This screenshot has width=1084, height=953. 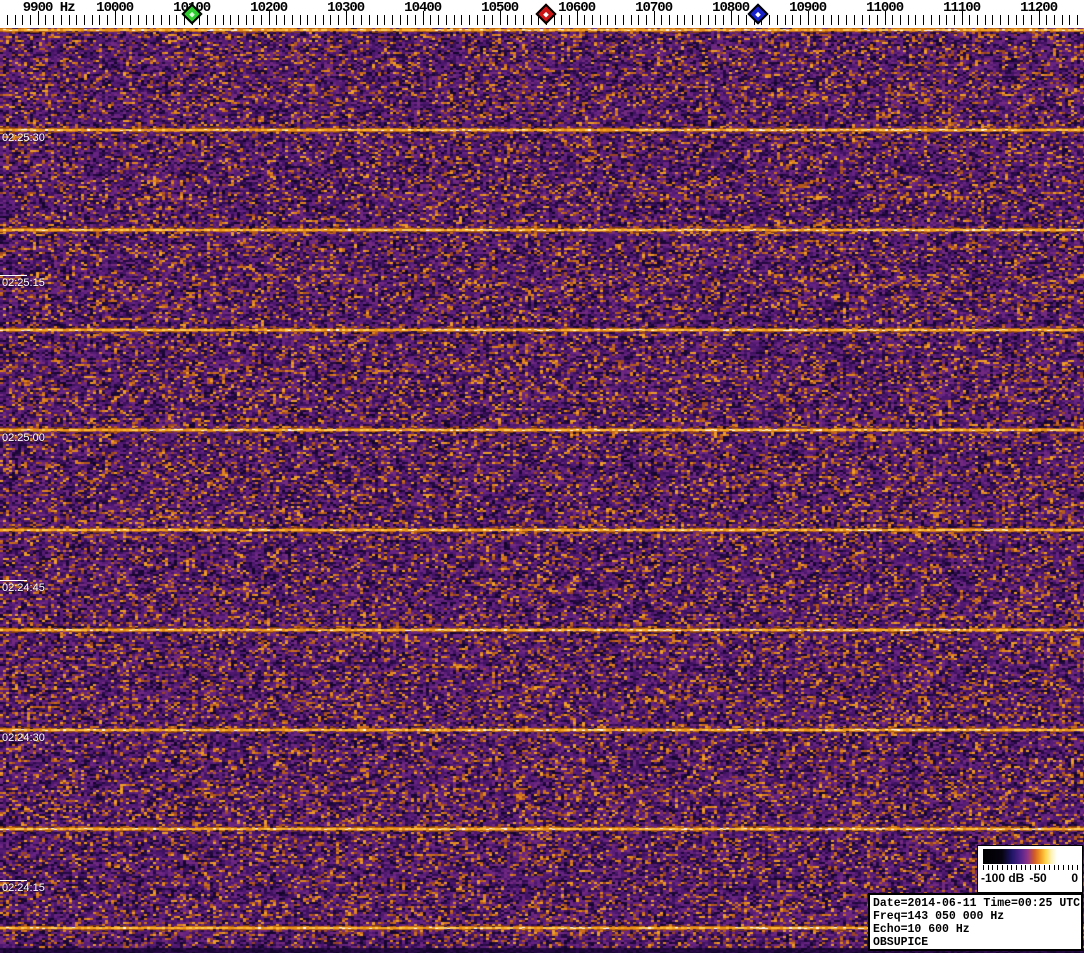 What do you see at coordinates (731, 8) in the screenshot?
I see `freq-tick-label: 10800` at bounding box center [731, 8].